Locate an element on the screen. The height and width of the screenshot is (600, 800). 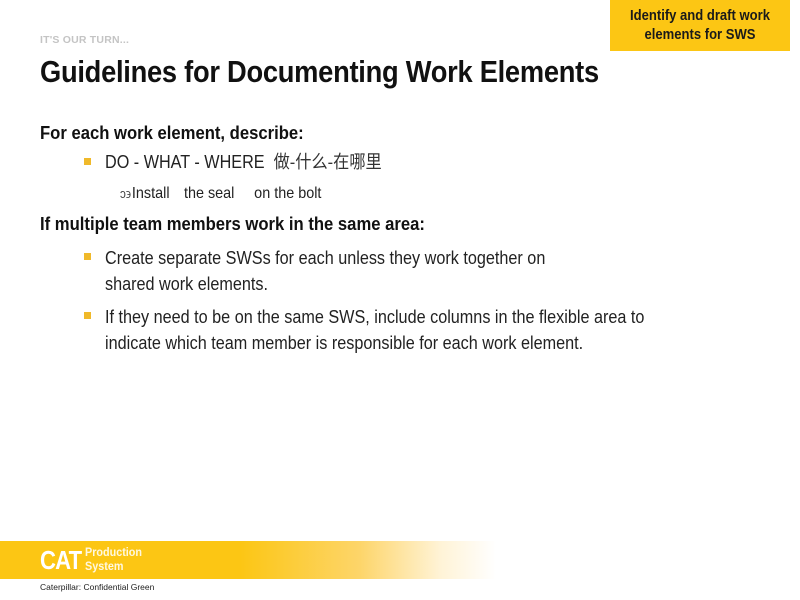
topic-badge: Identify and draft work elements for SWS is located at coordinates (700, 25).